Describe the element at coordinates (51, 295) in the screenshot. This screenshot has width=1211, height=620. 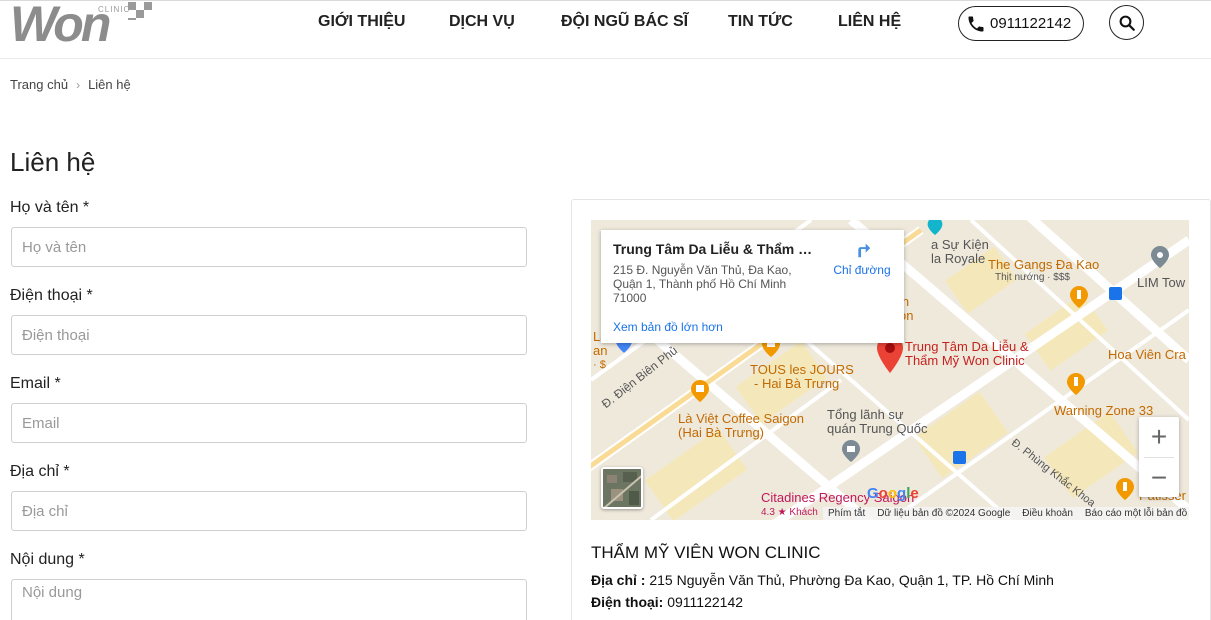
I see `phone-label: Điện thoại *` at that location.